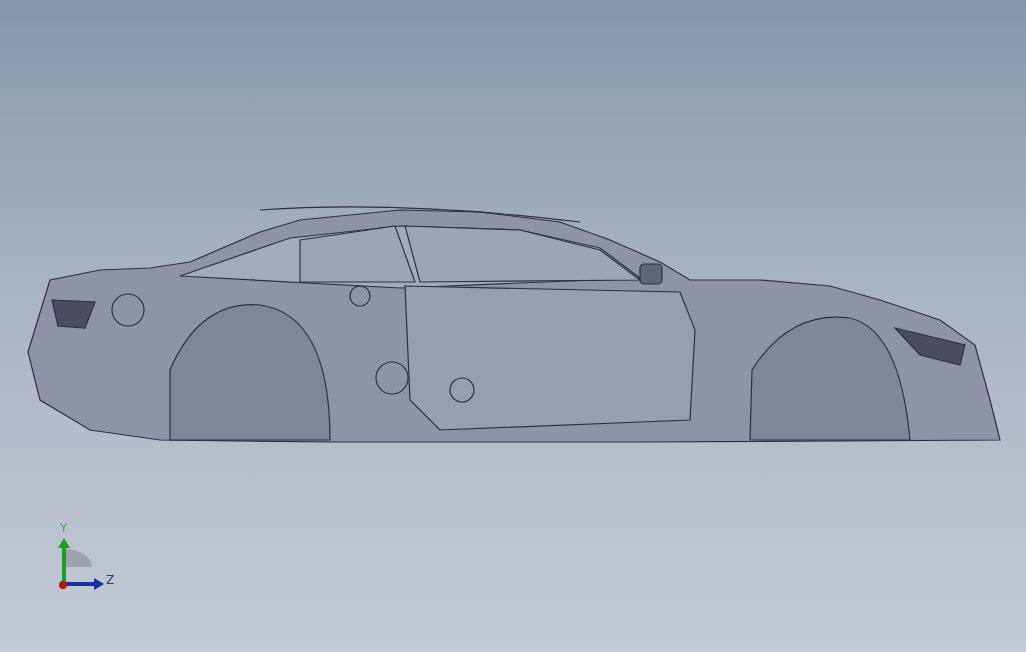 Image resolution: width=1026 pixels, height=652 pixels. I want to click on y-axis-label: Y, so click(64, 528).